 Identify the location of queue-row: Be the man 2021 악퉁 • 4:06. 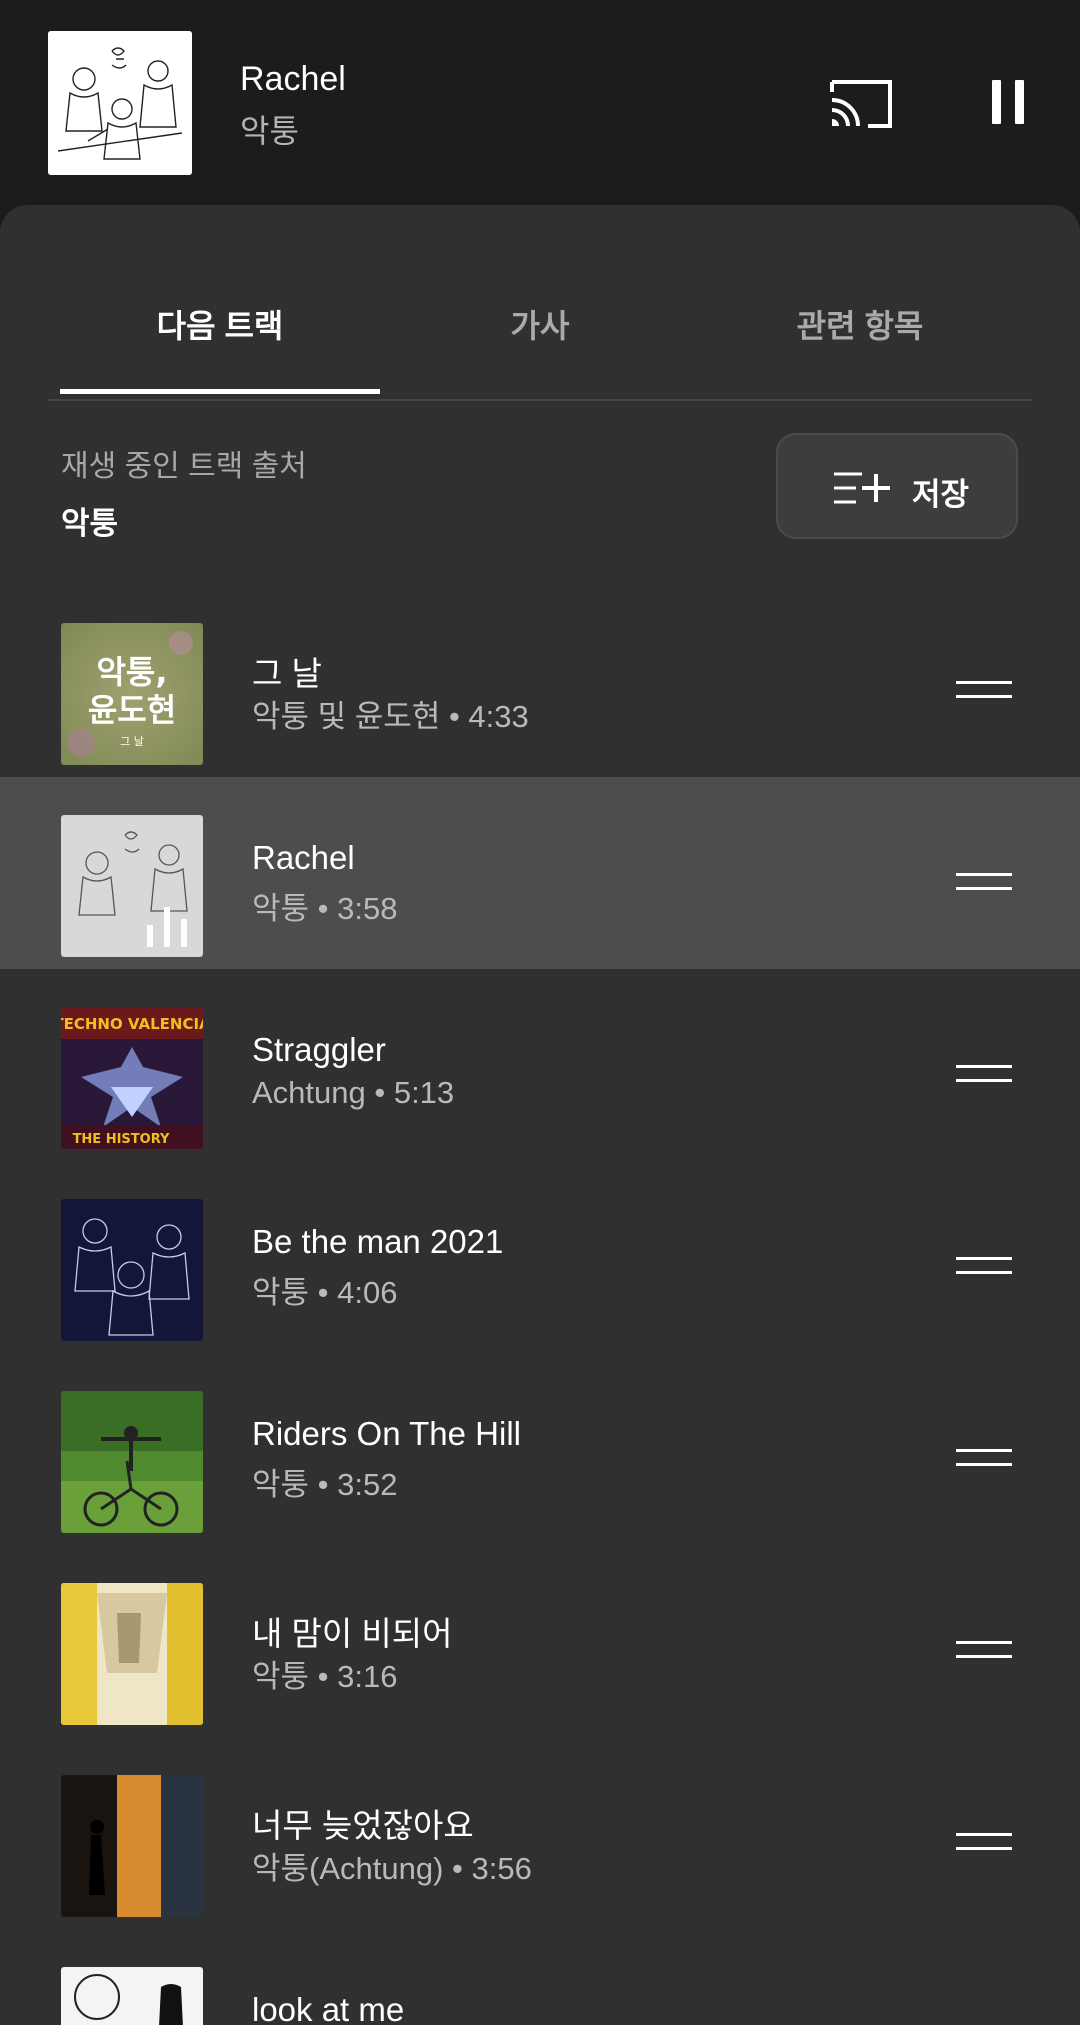
(540, 1257).